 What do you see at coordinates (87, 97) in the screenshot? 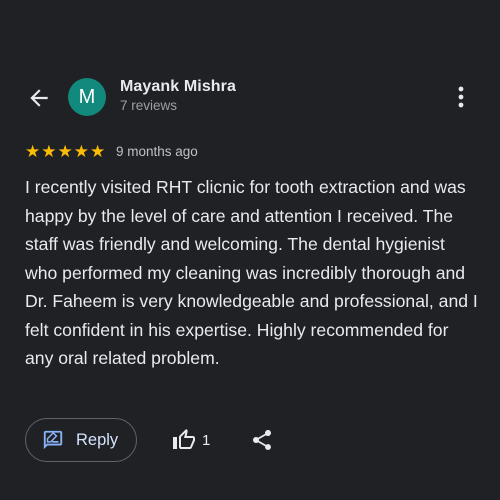
I see `avatar: M` at bounding box center [87, 97].